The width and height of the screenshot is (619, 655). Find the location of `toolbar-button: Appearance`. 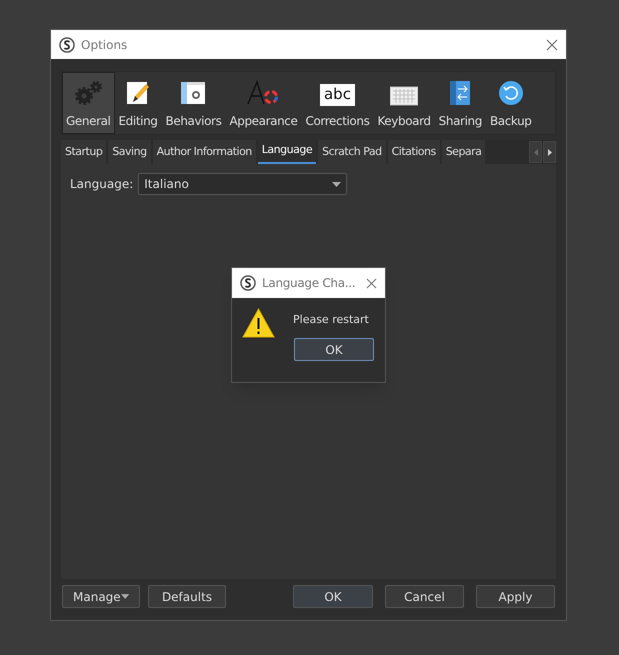

toolbar-button: Appearance is located at coordinates (263, 103).